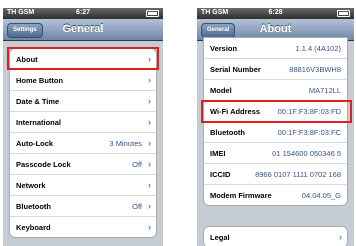  I want to click on row-imei: IMEI 01 154600 050346 5, so click(275, 153).